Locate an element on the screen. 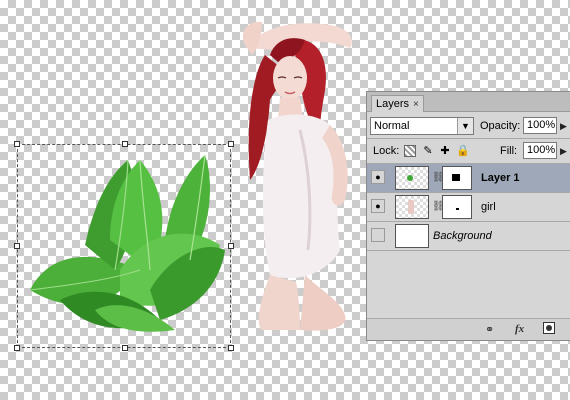 The image size is (570, 400). layer-name: Layer 1 is located at coordinates (500, 178).